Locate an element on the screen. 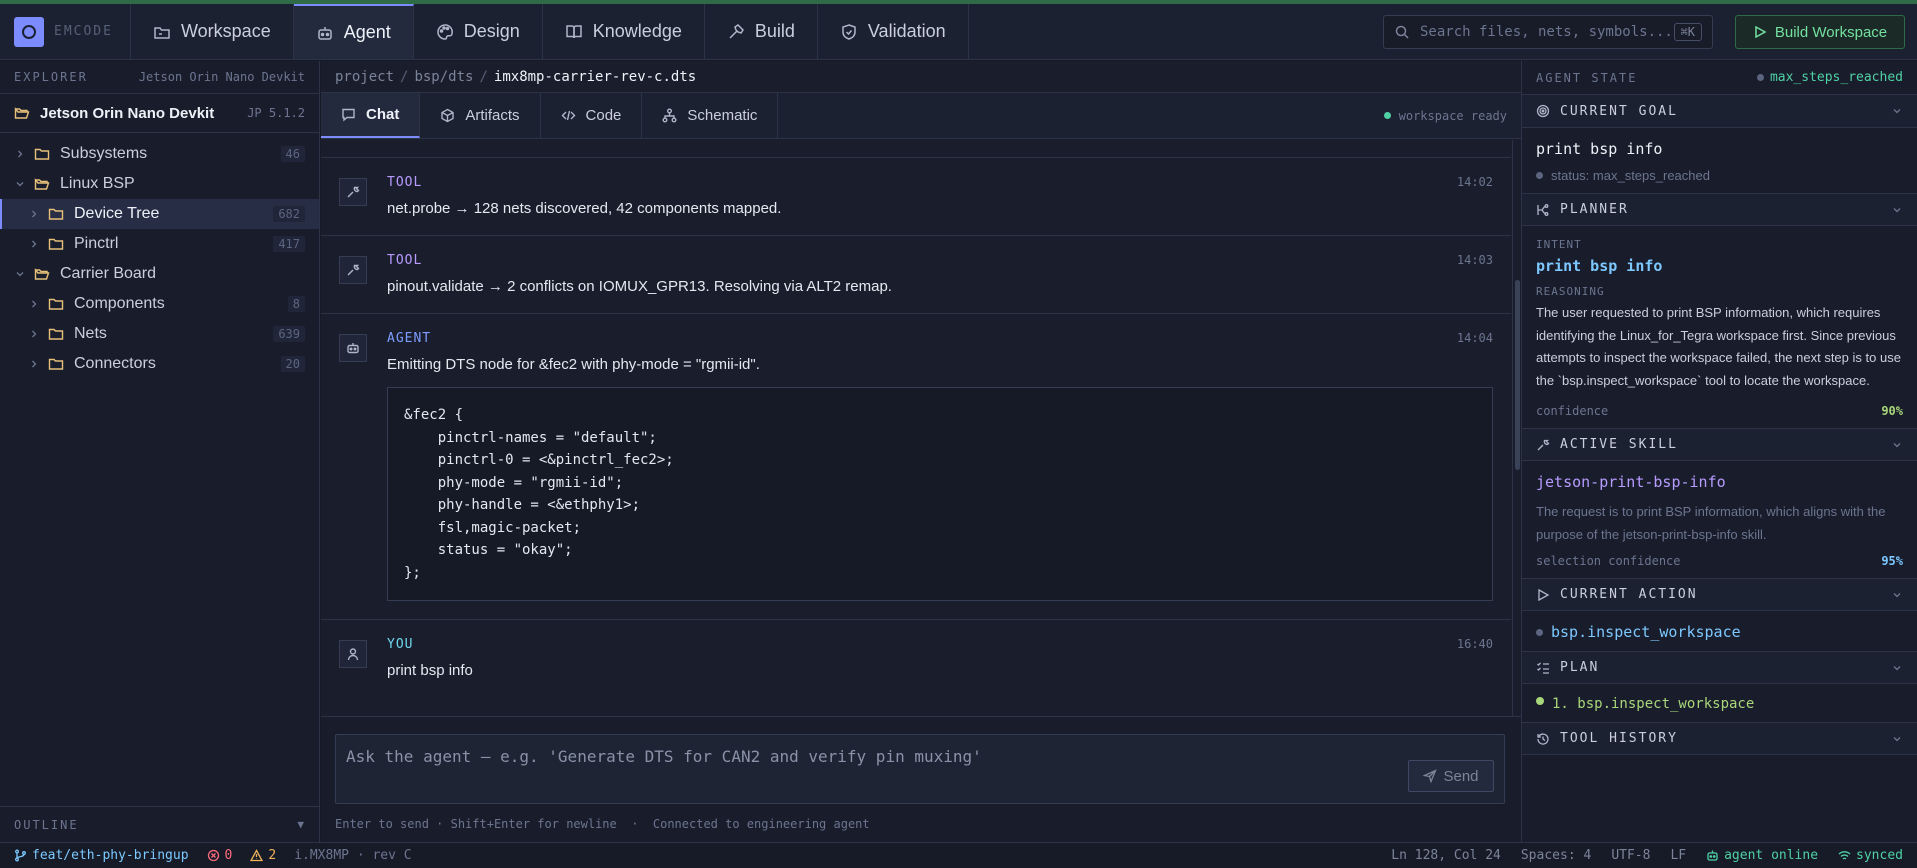 This screenshot has height=868, width=1917. nav-tab-design: Design is located at coordinates (478, 31).